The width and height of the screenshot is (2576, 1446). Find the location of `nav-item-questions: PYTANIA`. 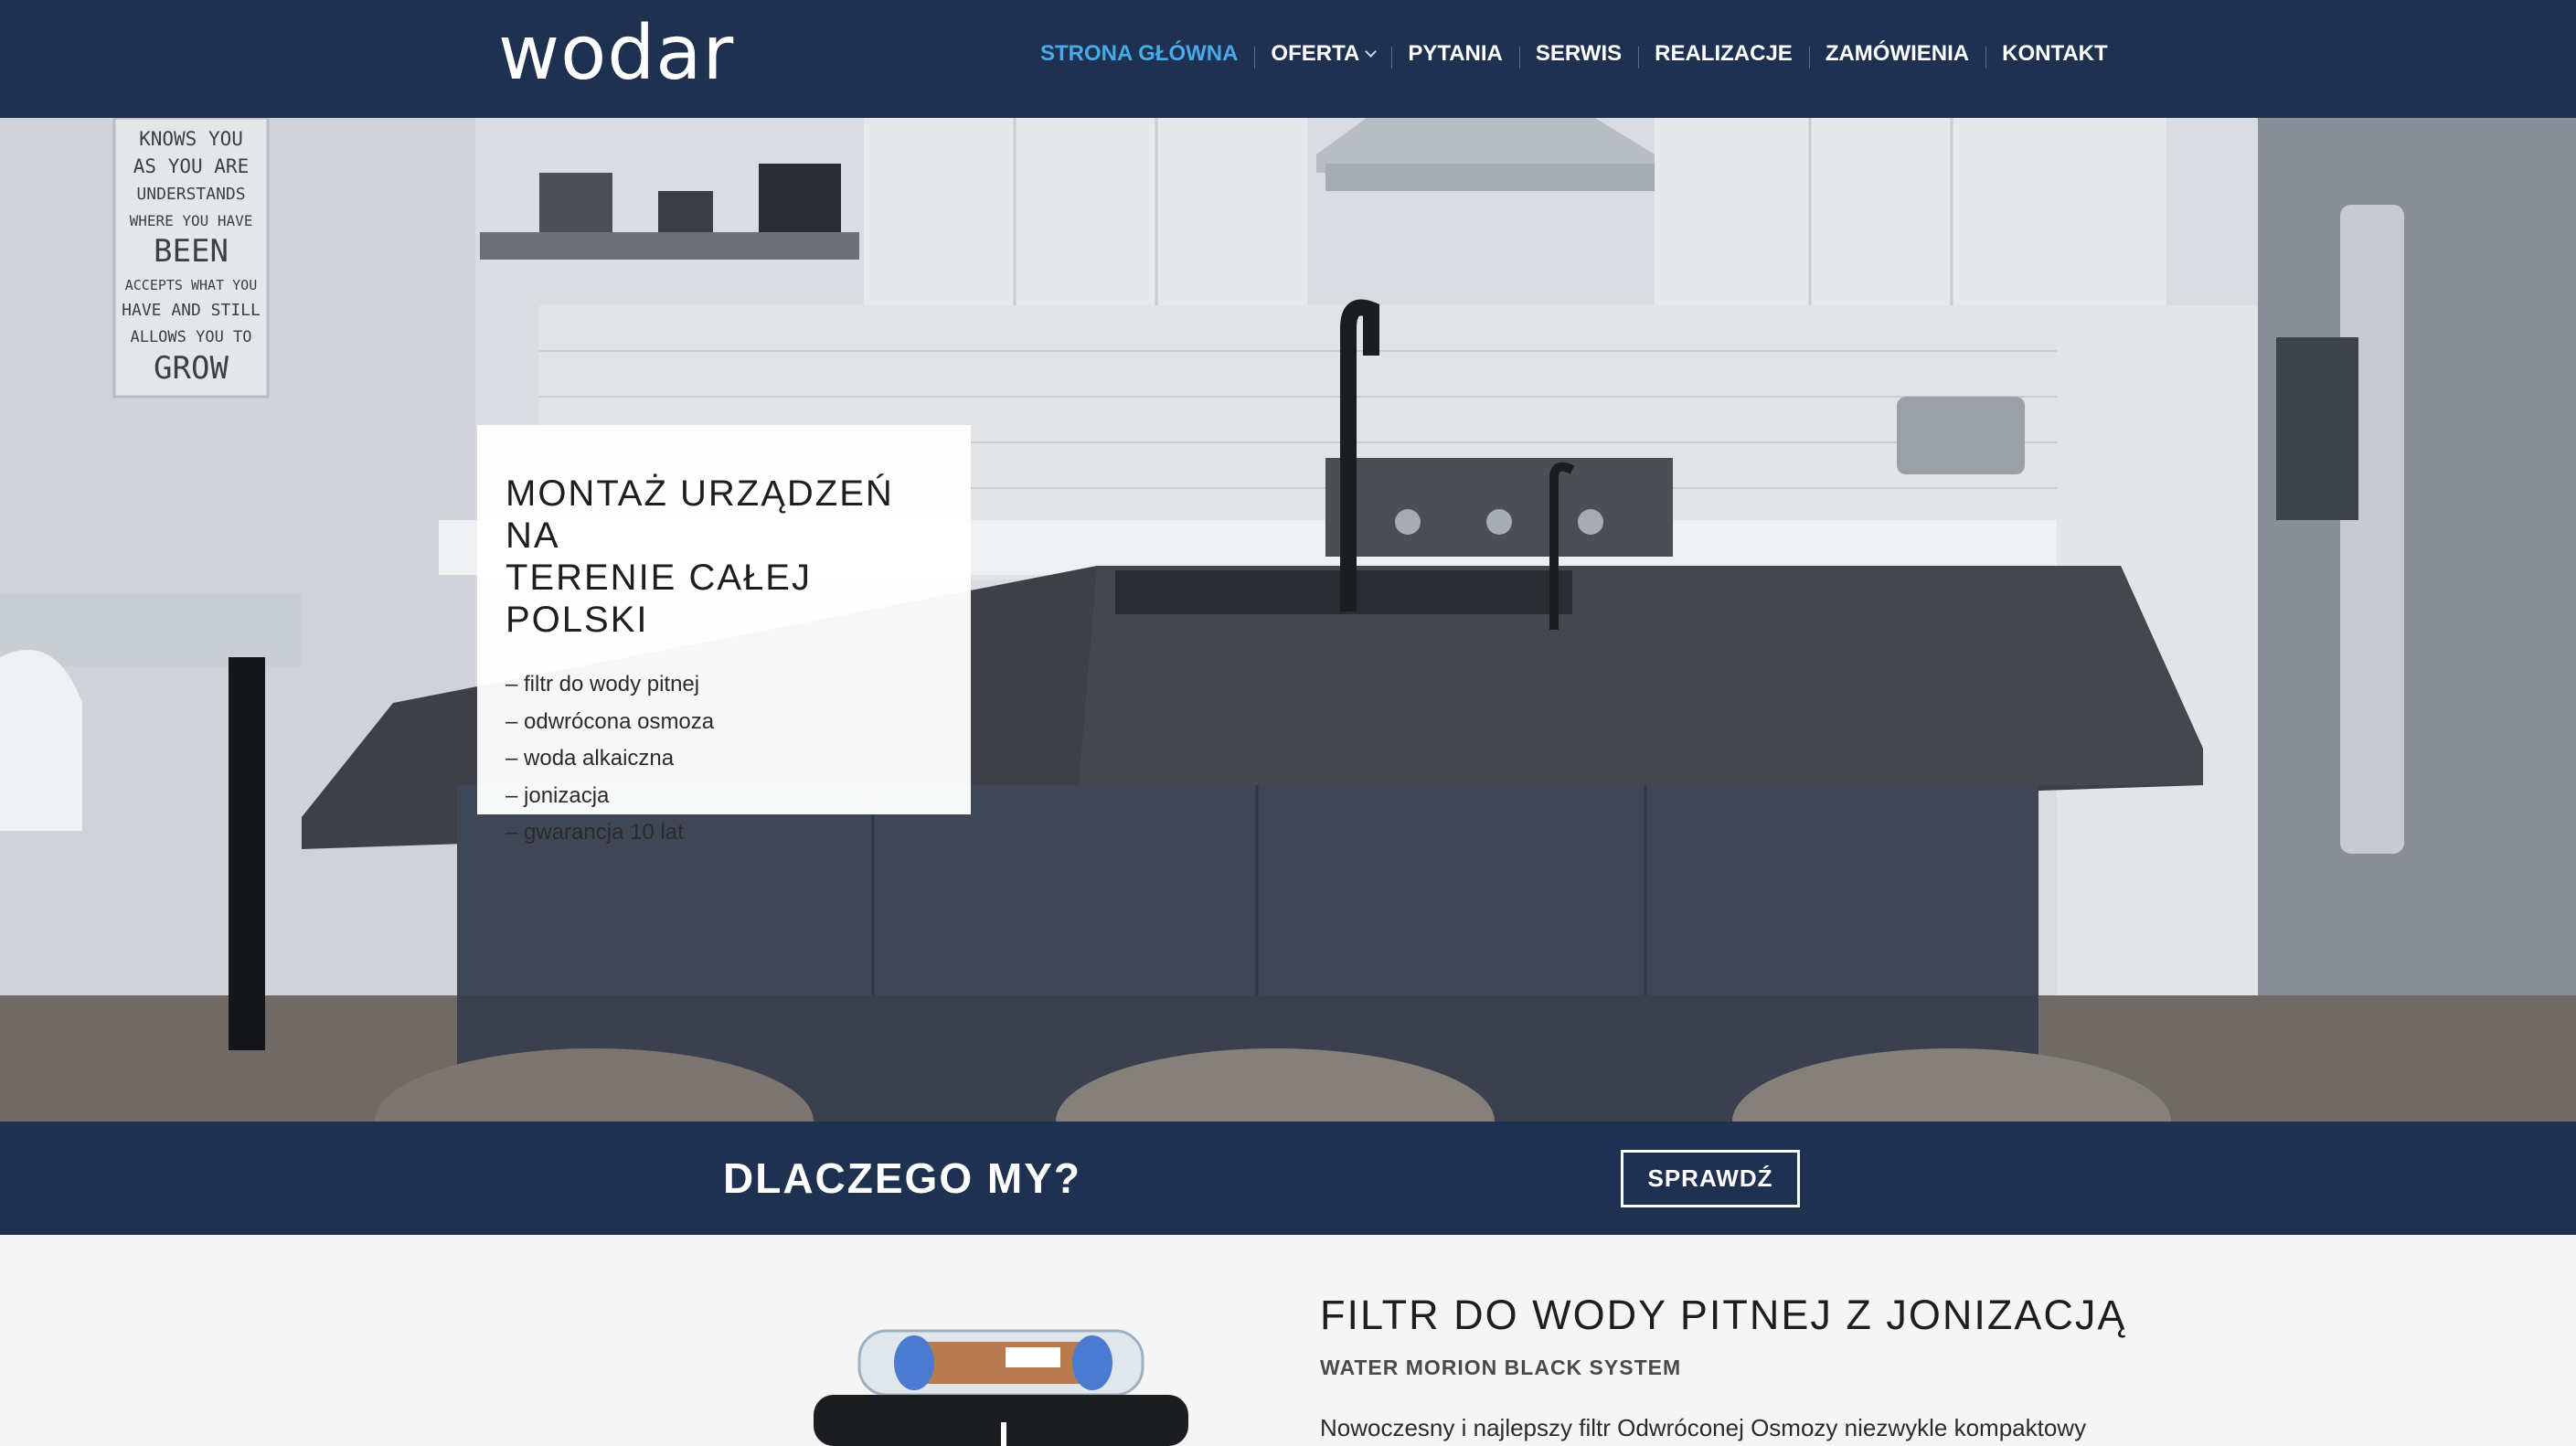

nav-item-questions: PYTANIA is located at coordinates (1455, 55).